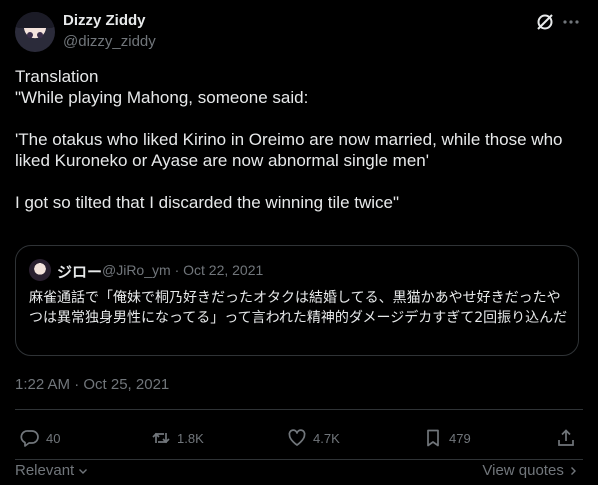 The width and height of the screenshot is (598, 485). I want to click on avatar-eye-right, so click(40, 35).